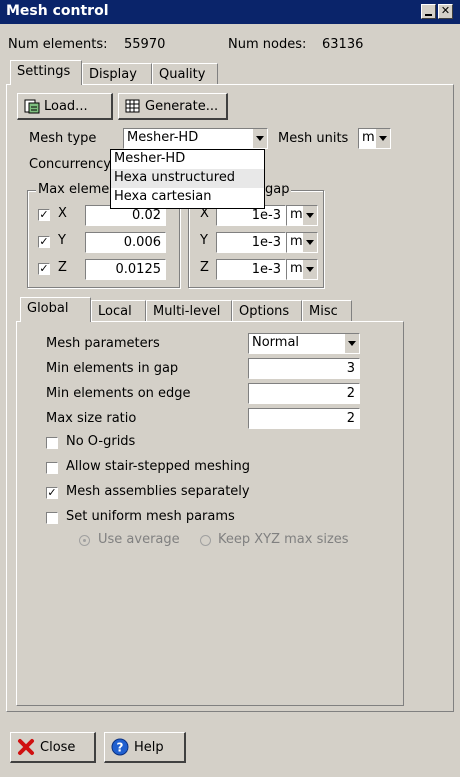 This screenshot has height=777, width=460. What do you see at coordinates (187, 197) in the screenshot?
I see `dropdown-option: Hexa cartesian` at bounding box center [187, 197].